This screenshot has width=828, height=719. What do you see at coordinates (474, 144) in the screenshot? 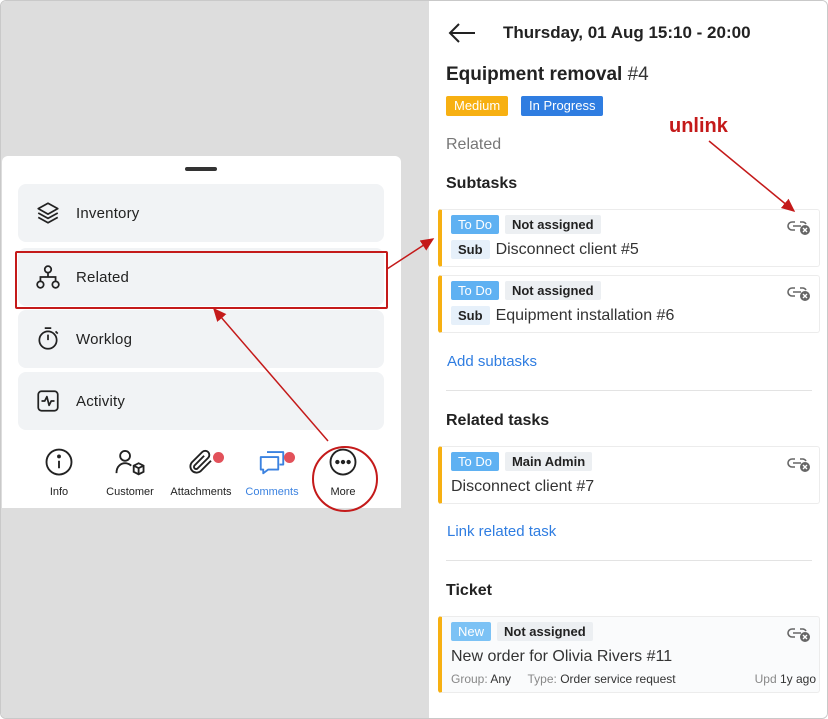
I see `section-label: Related` at bounding box center [474, 144].